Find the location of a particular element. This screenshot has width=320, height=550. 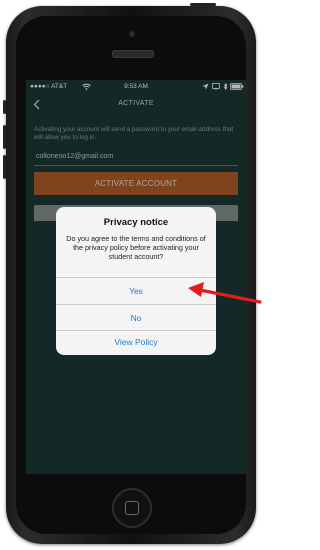

earpiece-speaker is located at coordinates (133, 54).